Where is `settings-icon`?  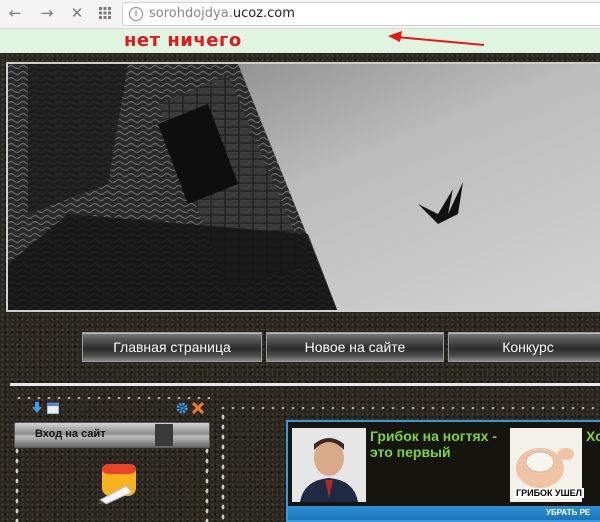 settings-icon is located at coordinates (182, 410).